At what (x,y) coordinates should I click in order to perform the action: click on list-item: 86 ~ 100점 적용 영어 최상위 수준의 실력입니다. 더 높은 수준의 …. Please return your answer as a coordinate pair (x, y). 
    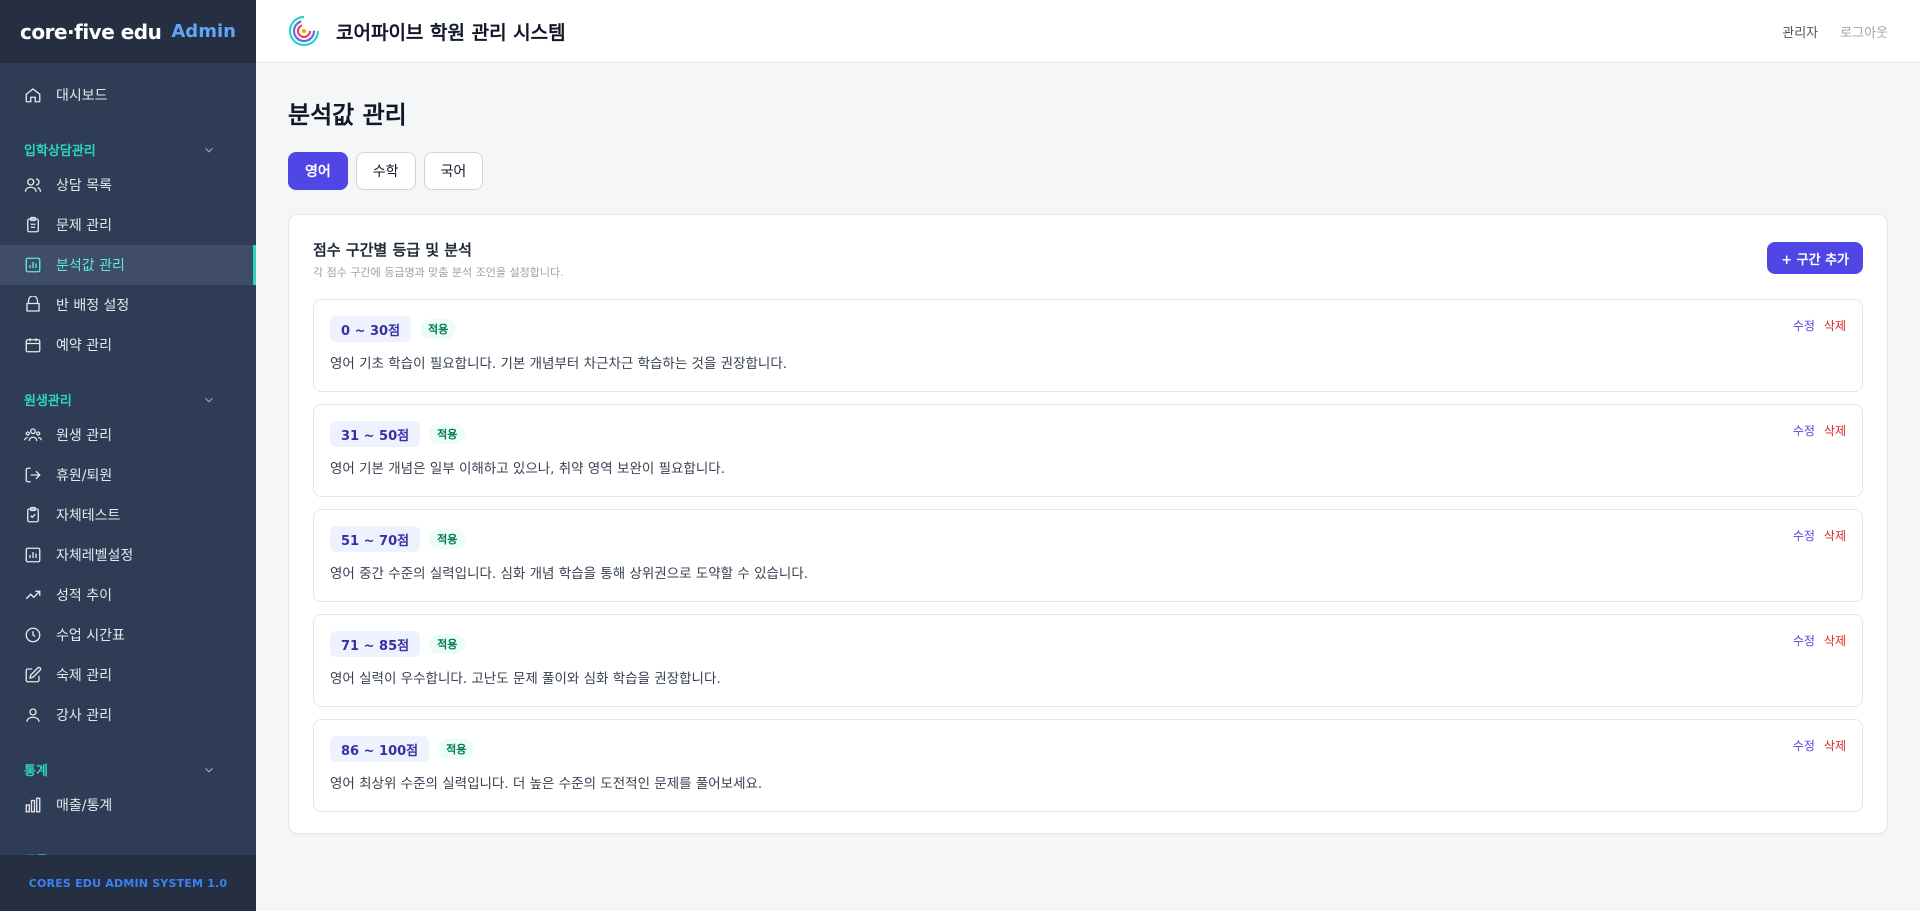
    Looking at the image, I should click on (1088, 765).